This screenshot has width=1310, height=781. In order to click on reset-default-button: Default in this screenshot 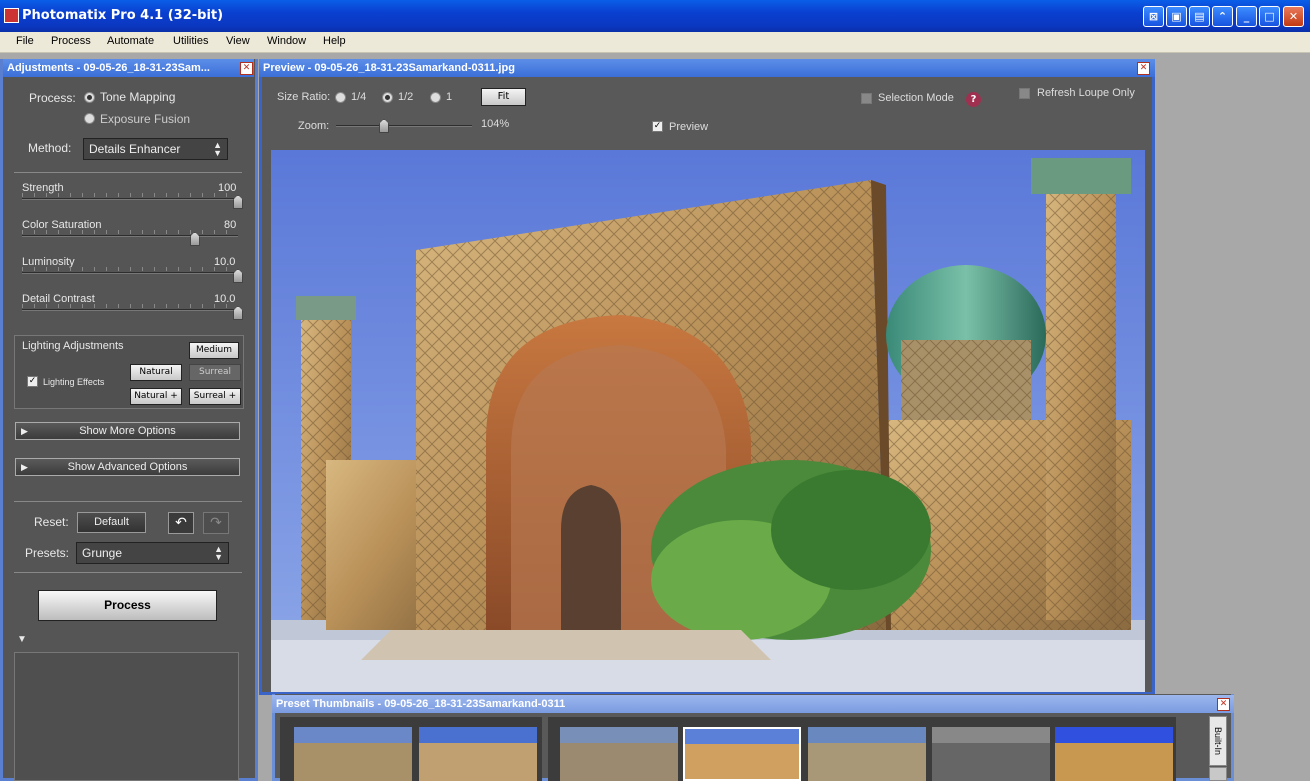, I will do `click(111, 522)`.